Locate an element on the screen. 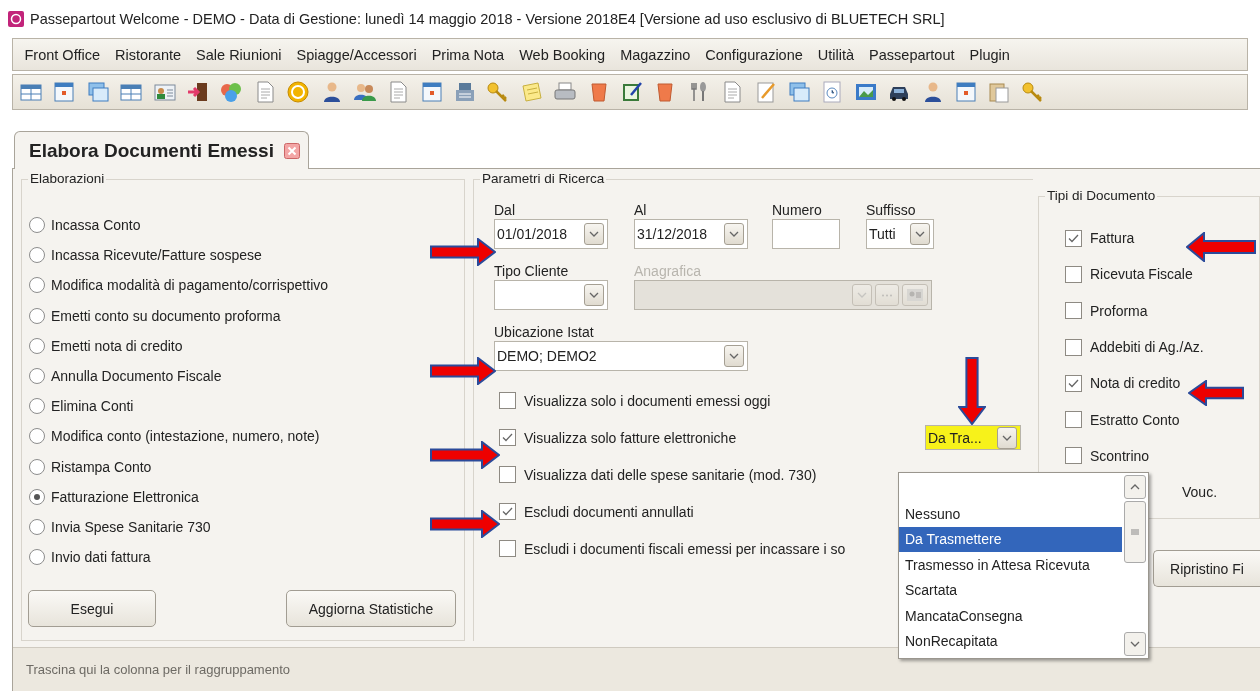 Image resolution: width=1260 pixels, height=691 pixels. field-label: Suffisso is located at coordinates (891, 210).